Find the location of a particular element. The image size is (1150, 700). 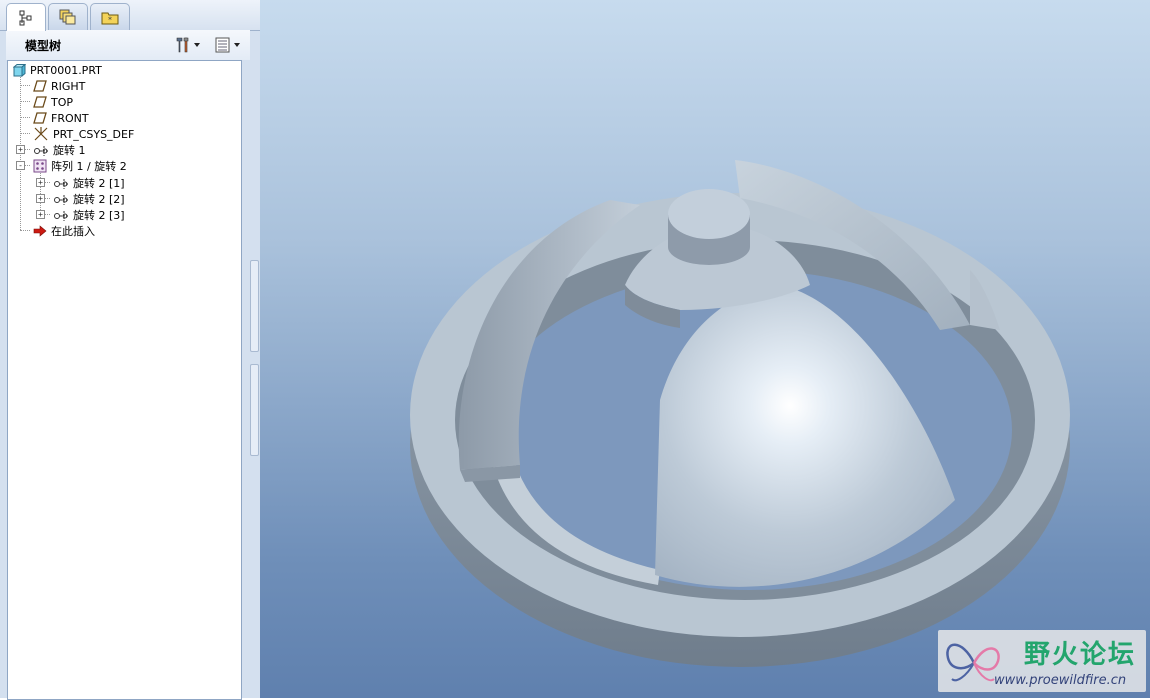

tree-item-csys: PRT_CSYS_DEF is located at coordinates (83, 134).